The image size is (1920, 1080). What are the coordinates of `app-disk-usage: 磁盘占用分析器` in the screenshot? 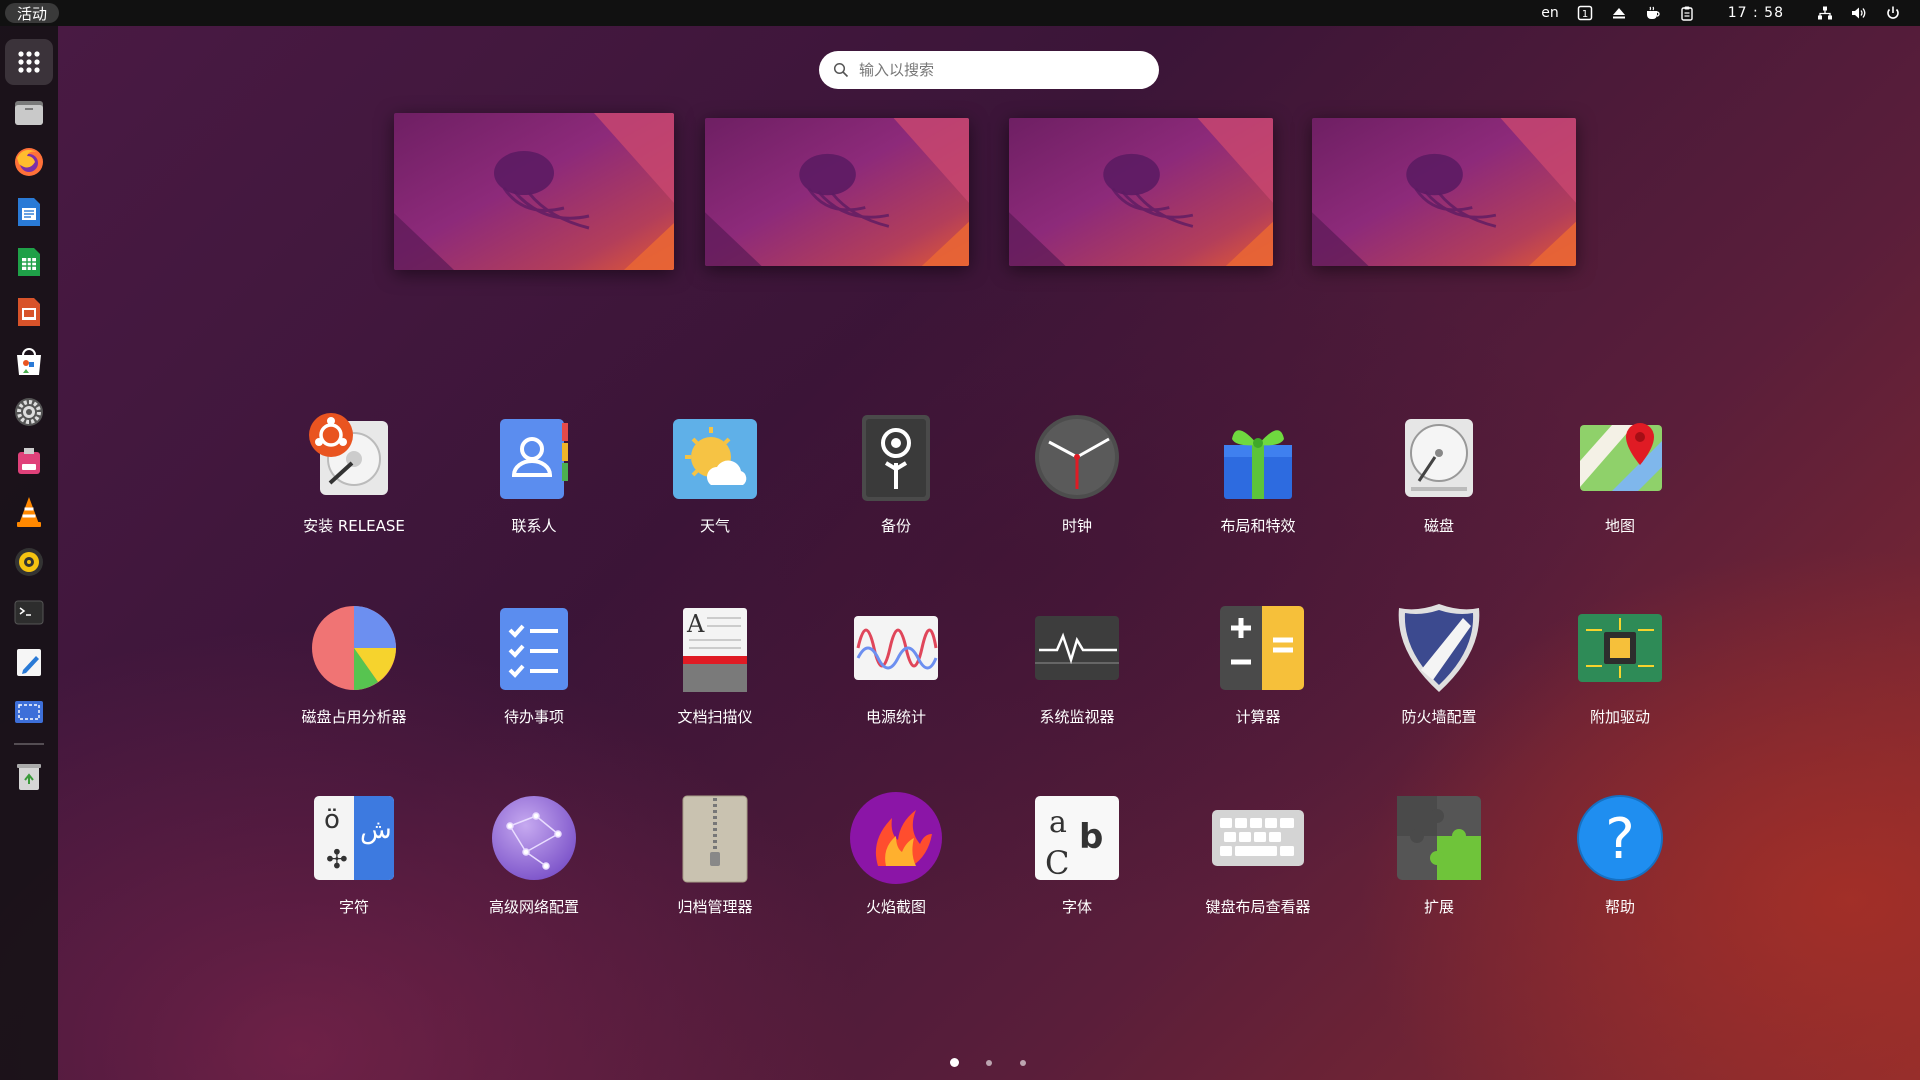 It's located at (354, 671).